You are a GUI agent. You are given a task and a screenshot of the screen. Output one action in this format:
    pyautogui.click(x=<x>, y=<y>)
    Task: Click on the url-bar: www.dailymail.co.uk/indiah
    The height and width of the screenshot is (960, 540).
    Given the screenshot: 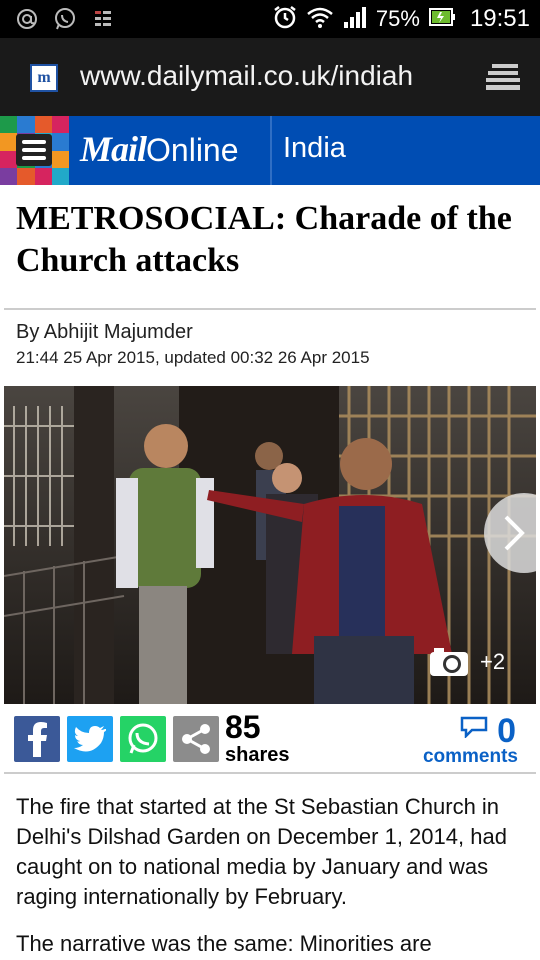 What is the action you would take?
    pyautogui.click(x=268, y=78)
    